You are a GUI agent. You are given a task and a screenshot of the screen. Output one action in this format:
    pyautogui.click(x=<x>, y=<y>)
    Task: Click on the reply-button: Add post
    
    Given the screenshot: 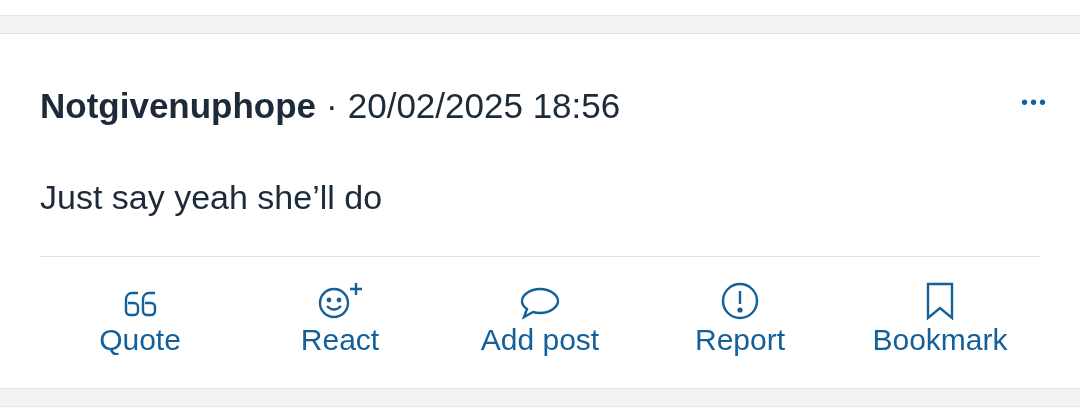 What is the action you would take?
    pyautogui.click(x=540, y=318)
    